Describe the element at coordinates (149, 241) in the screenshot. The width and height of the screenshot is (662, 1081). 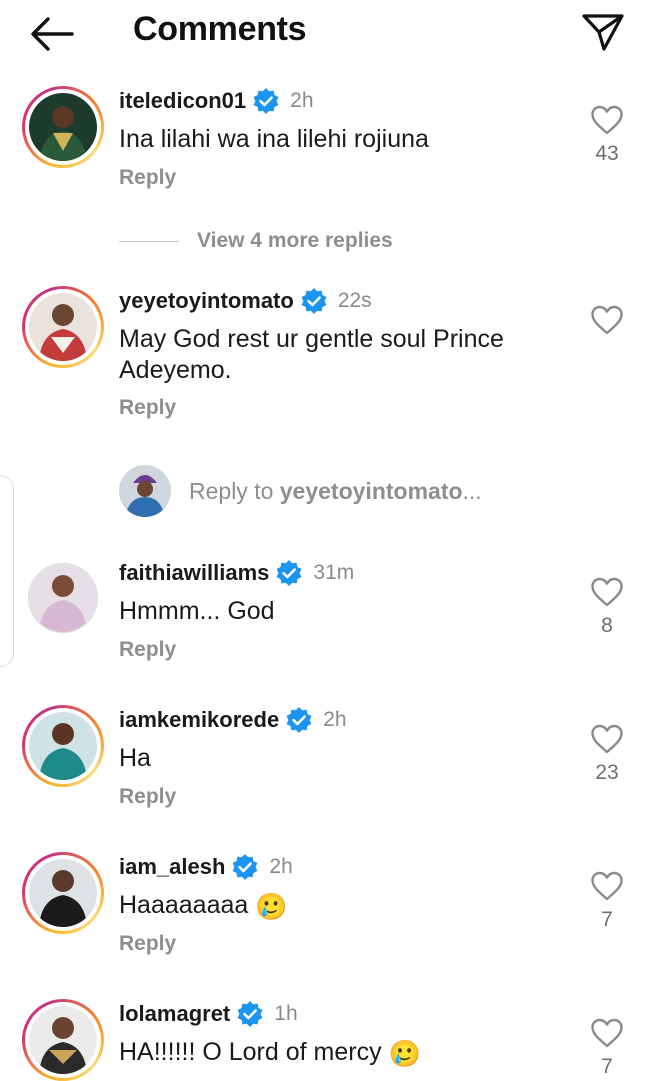
I see `divider` at that location.